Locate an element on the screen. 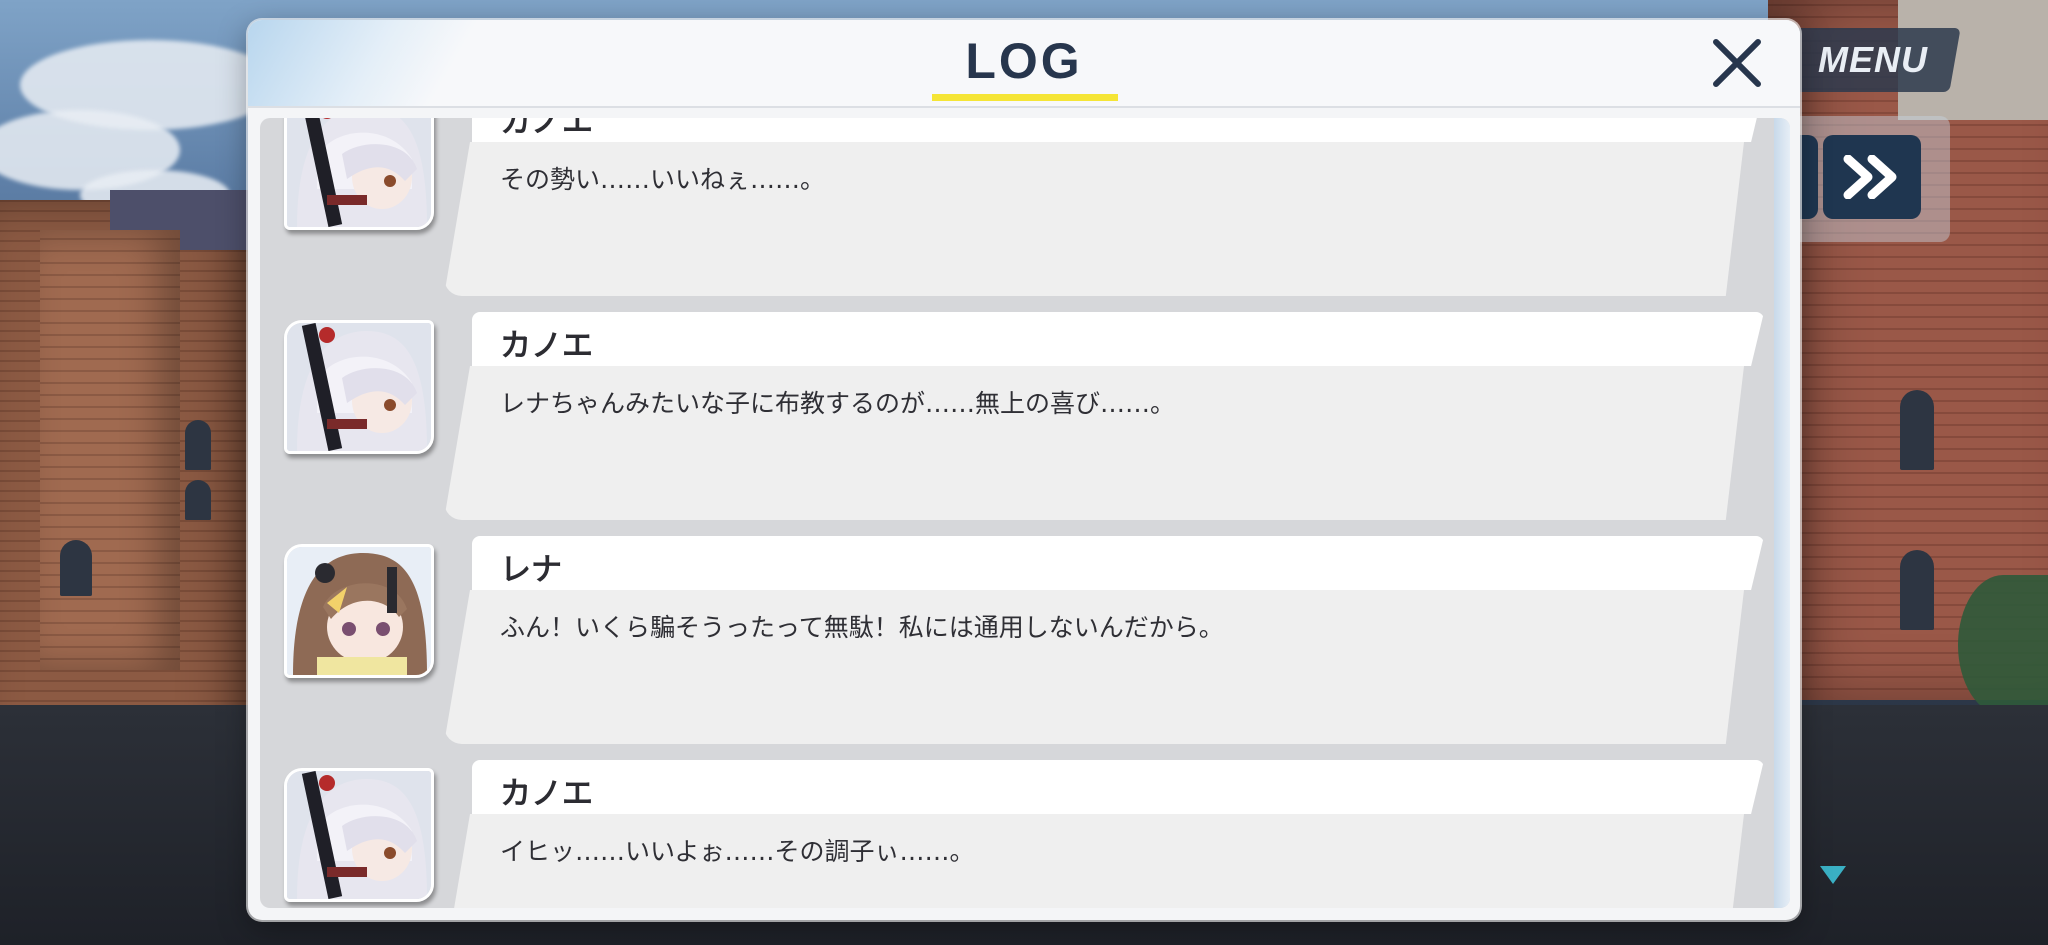 The height and width of the screenshot is (945, 2048). double-chevron-right-icon is located at coordinates (1870, 177).